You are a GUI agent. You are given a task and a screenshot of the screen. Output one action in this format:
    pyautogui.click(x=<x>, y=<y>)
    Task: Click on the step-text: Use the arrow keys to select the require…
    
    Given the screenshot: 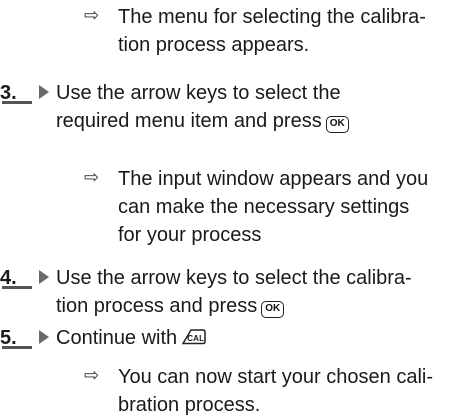 What is the action you would take?
    pyautogui.click(x=251, y=107)
    